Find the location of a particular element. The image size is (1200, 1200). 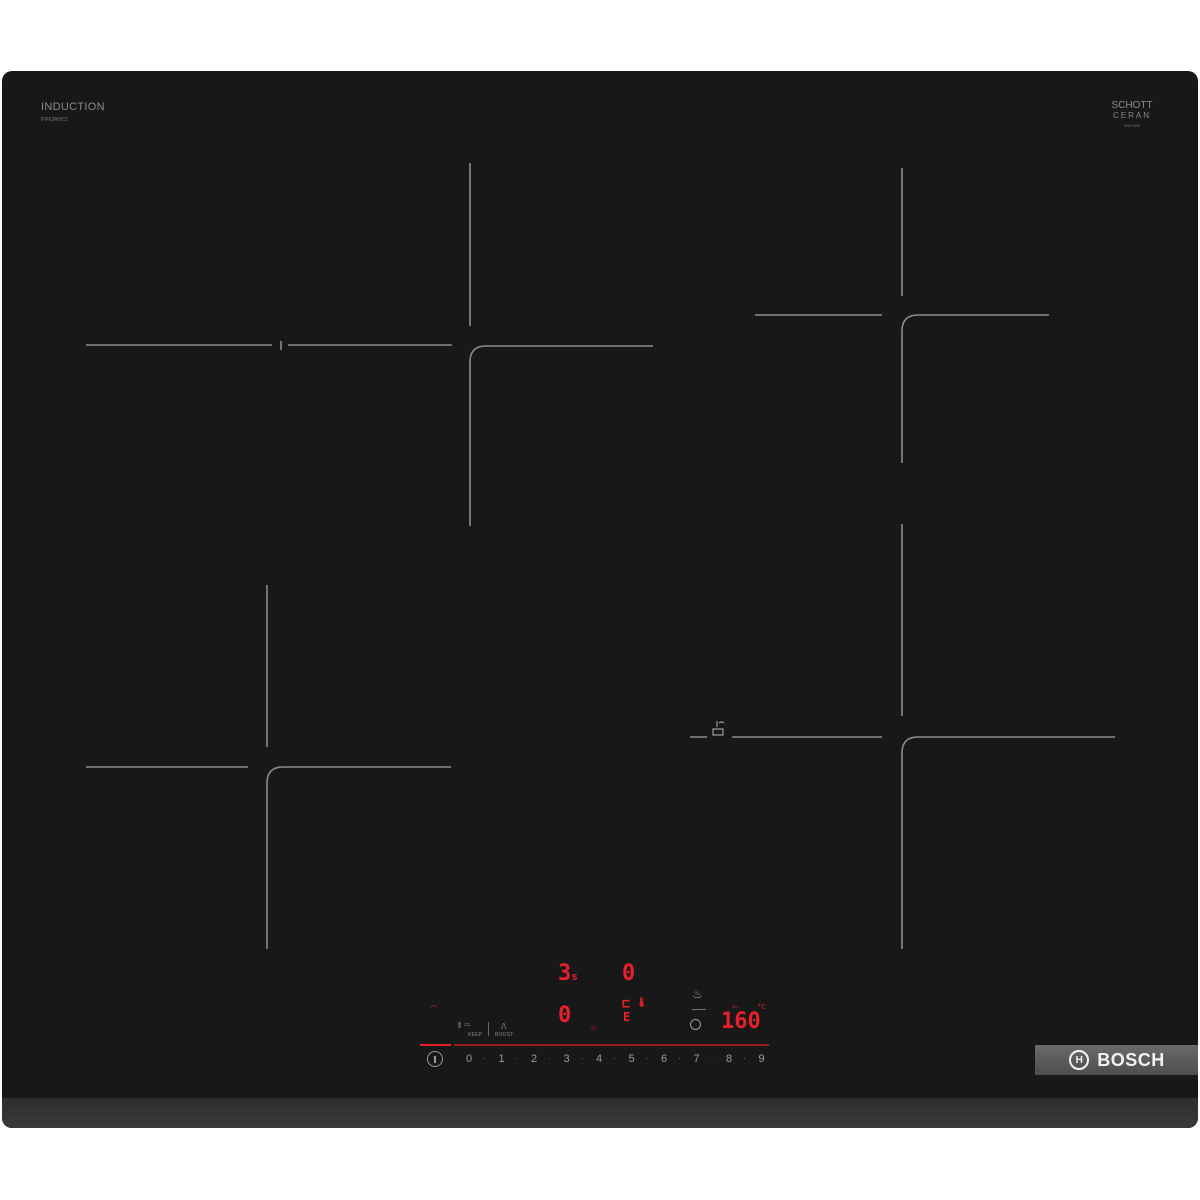

frame-edge is located at coordinates (600, 1113).